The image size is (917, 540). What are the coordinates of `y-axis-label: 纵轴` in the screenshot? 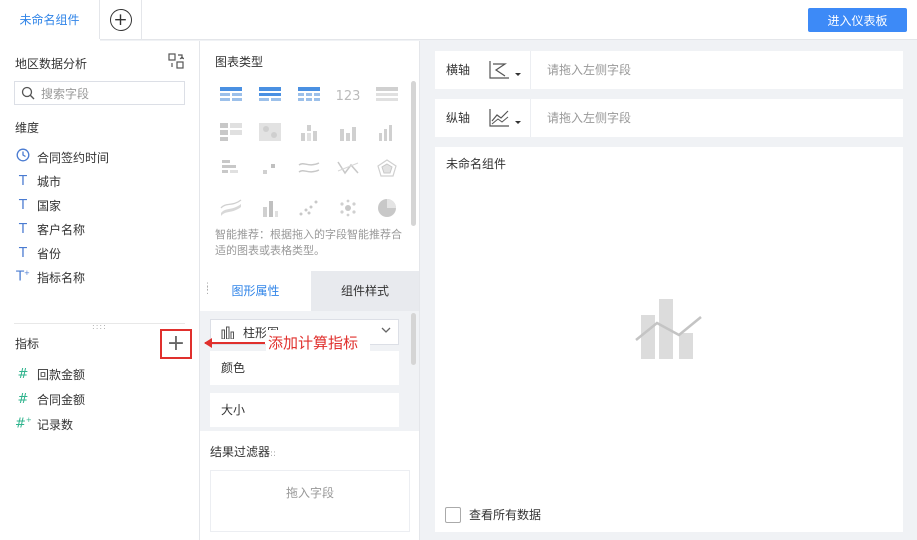 It's located at (458, 118).